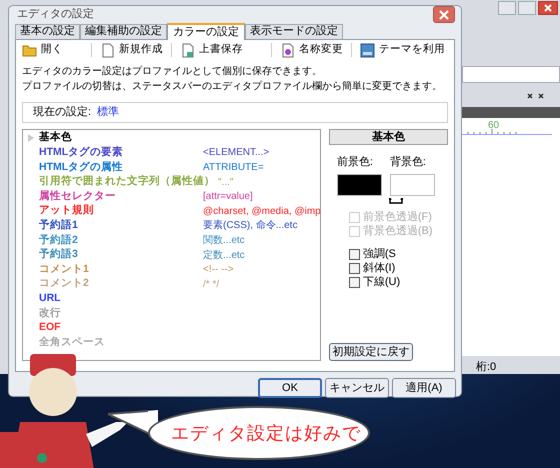 The image size is (560, 468). Describe the element at coordinates (81, 152) in the screenshot. I see `item-label: HTMLタグの要素` at that location.